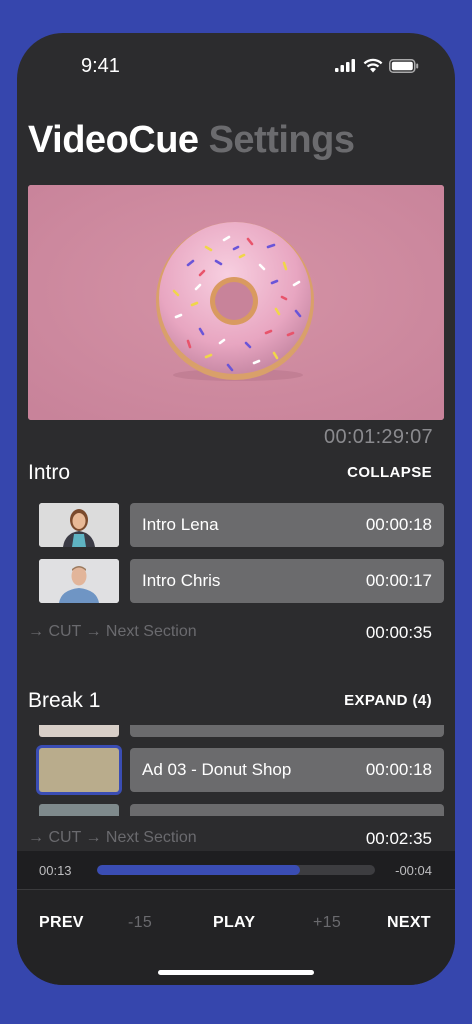 The height and width of the screenshot is (1024, 472). I want to click on progress-bar: 00:13 -00:04, so click(236, 870).